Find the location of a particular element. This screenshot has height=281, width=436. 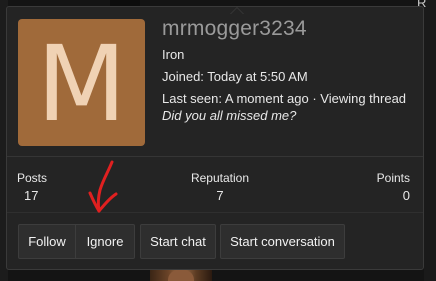

stat-reputation: Reputation 7 is located at coordinates (220, 187).